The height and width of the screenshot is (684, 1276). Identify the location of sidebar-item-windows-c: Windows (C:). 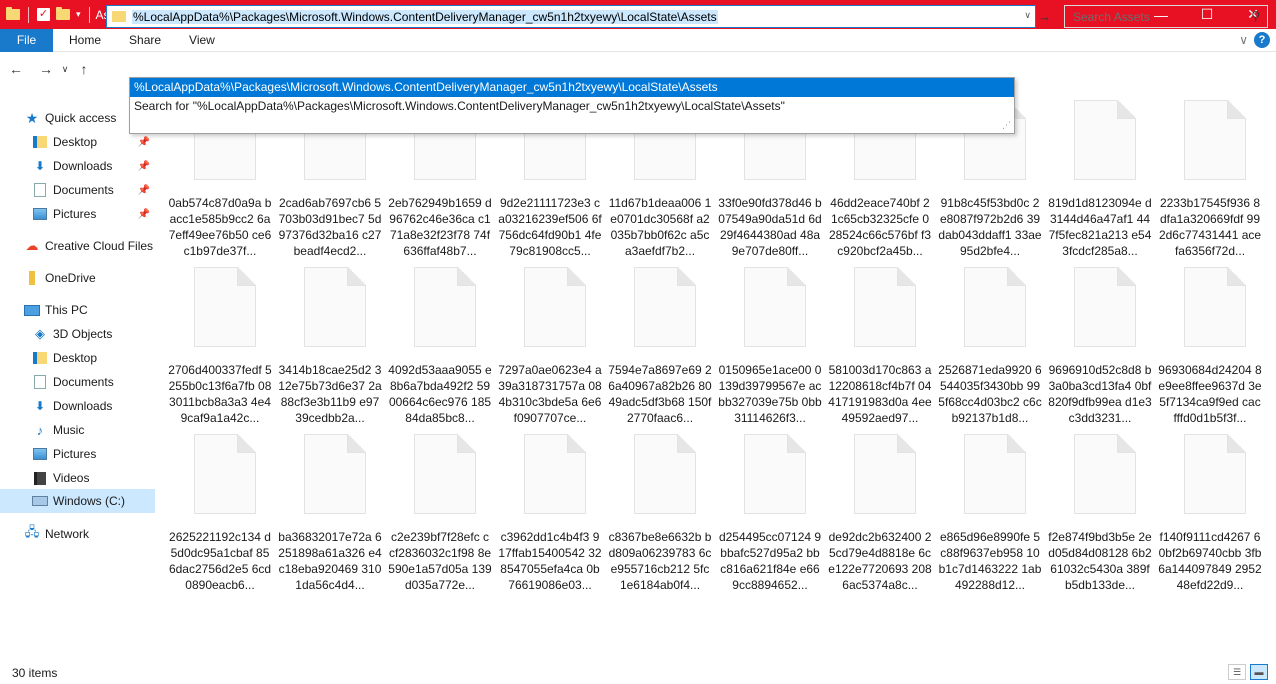
(77, 501).